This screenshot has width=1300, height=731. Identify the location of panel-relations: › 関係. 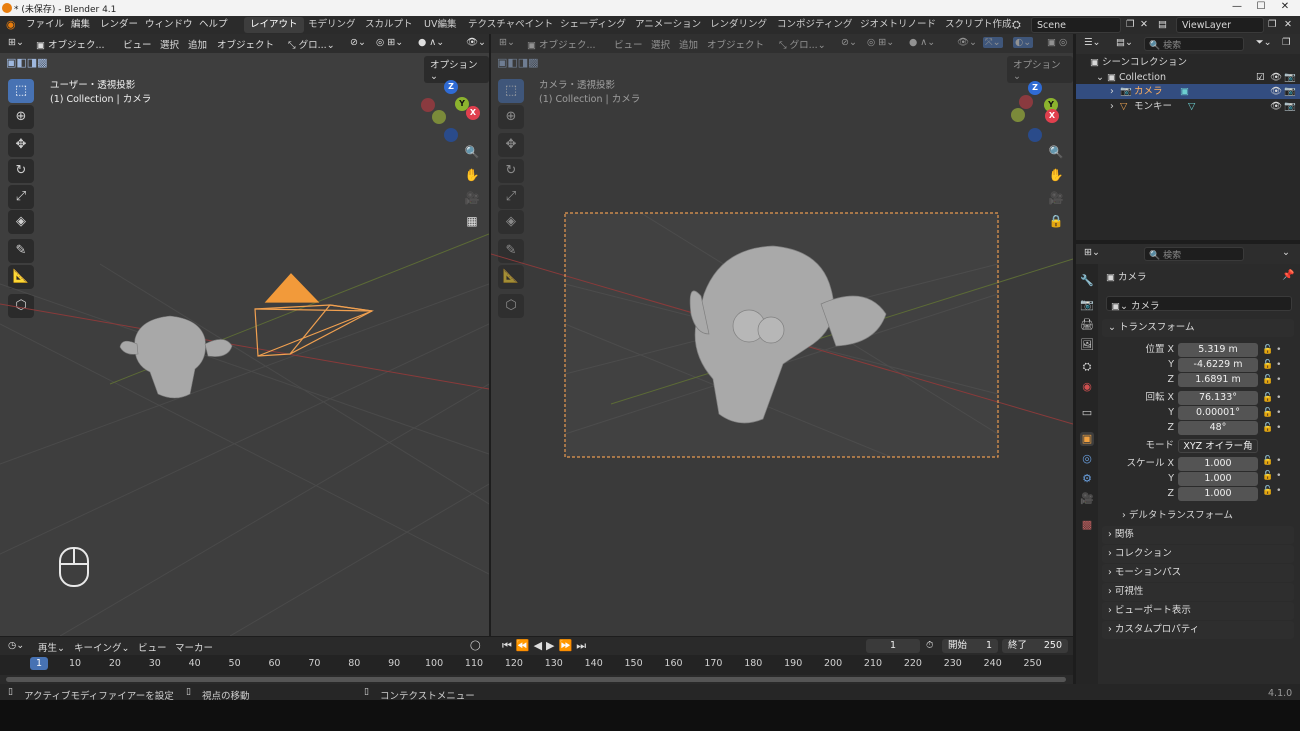
(1198, 535).